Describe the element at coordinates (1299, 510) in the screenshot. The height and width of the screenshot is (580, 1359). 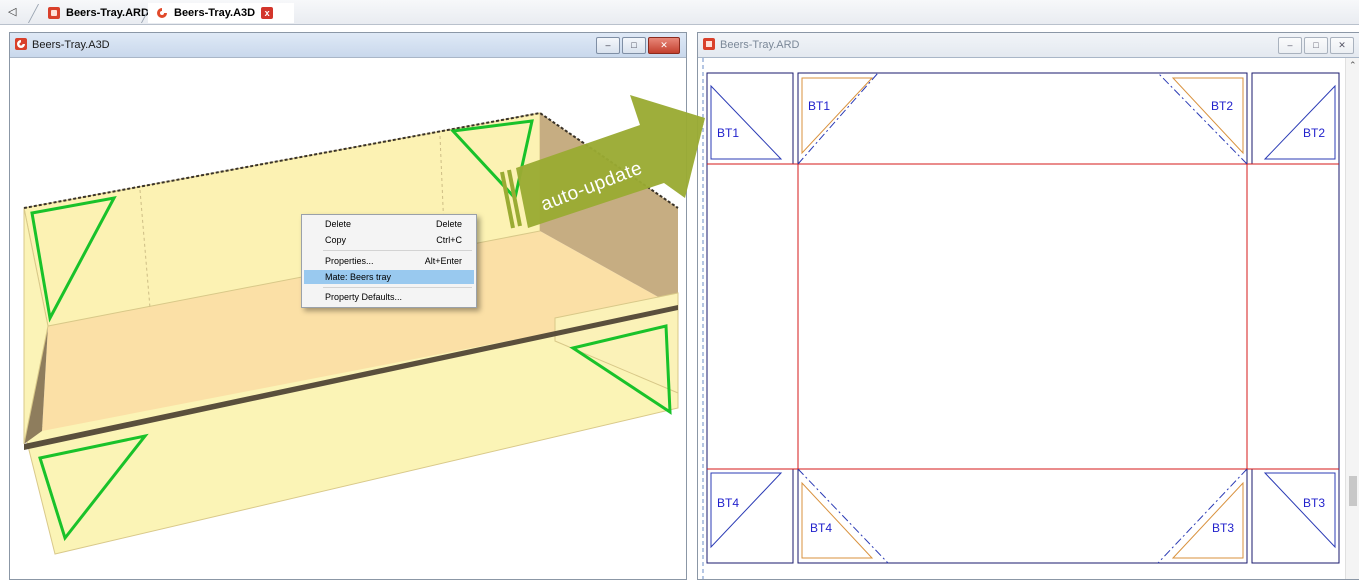
I see `bt3-side-triangle` at that location.